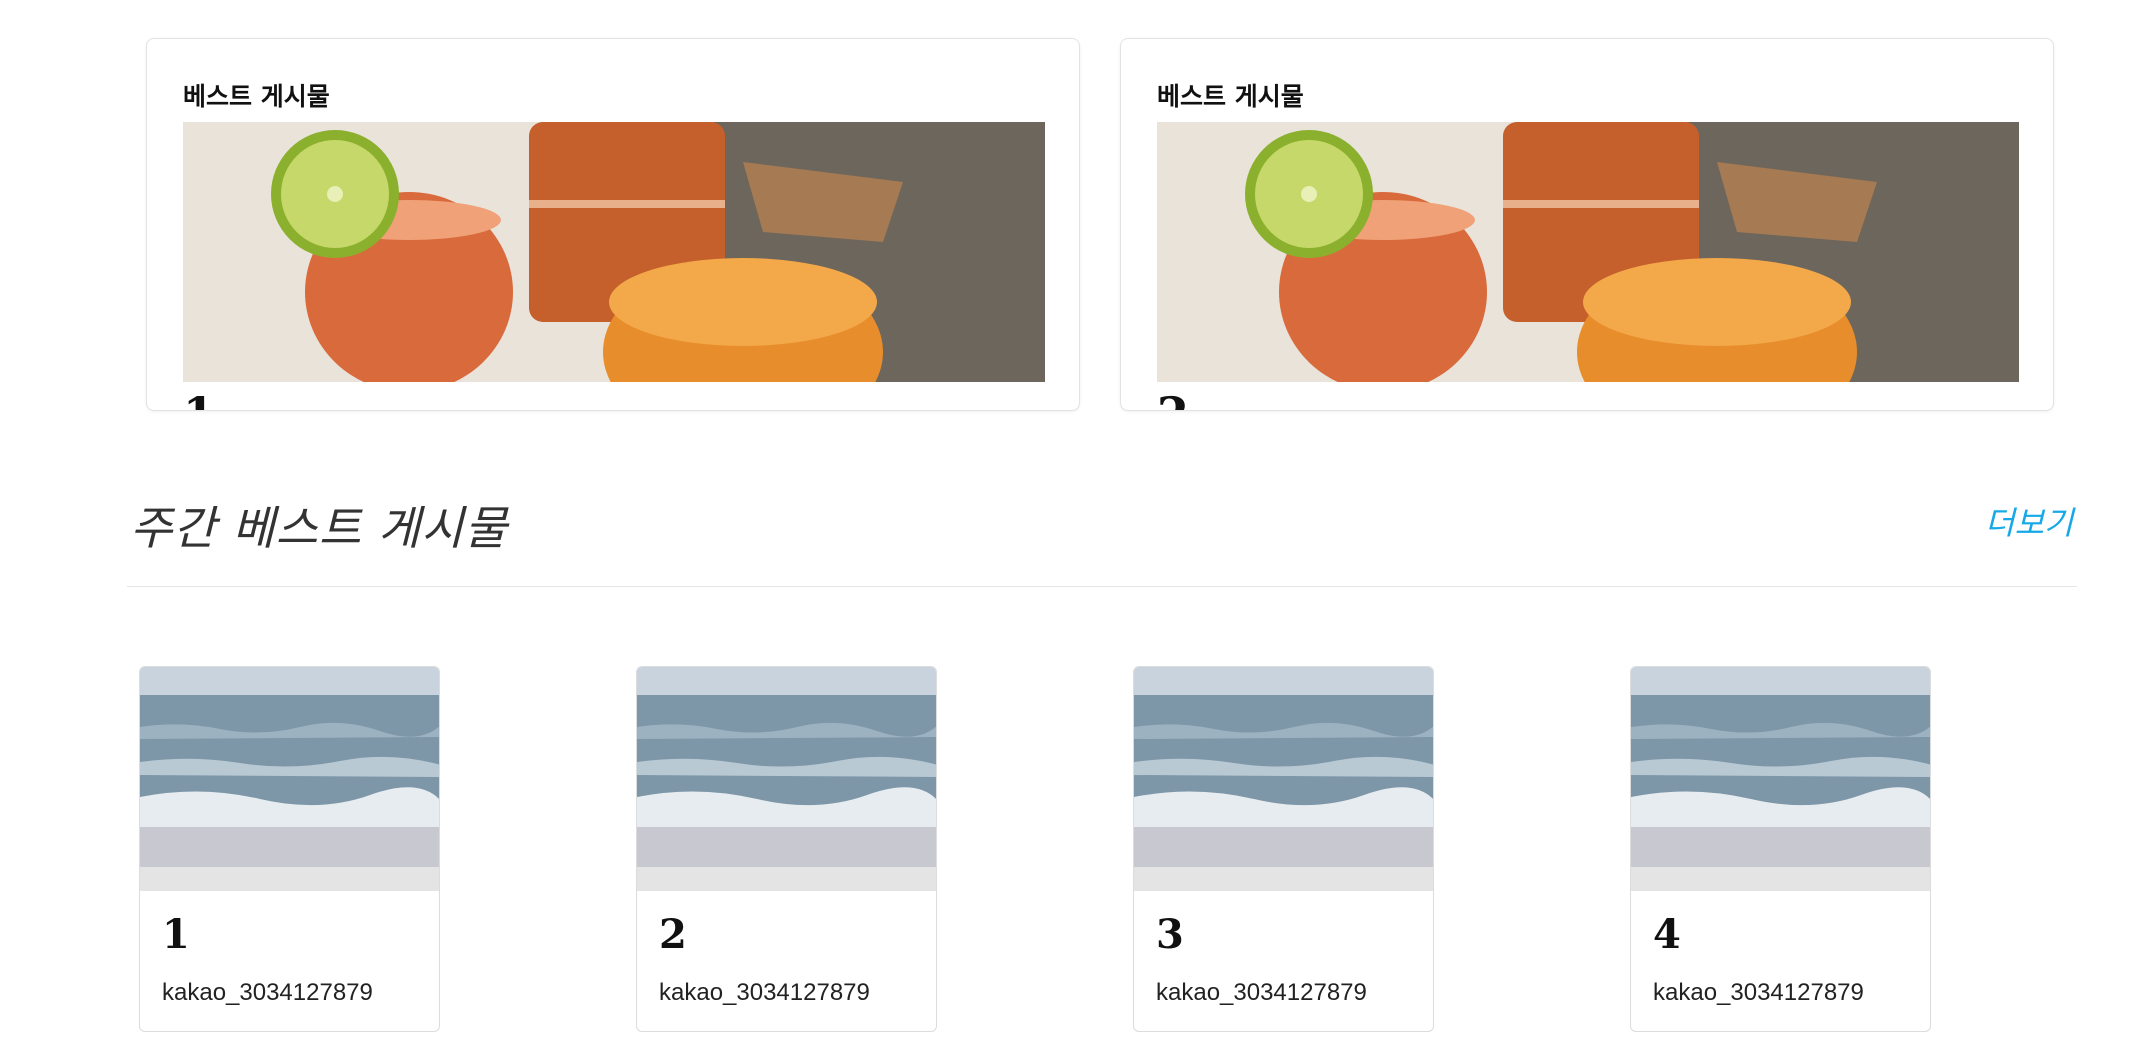  What do you see at coordinates (319, 528) in the screenshot?
I see `weekly-best-title: 주간 베스트 게시물` at bounding box center [319, 528].